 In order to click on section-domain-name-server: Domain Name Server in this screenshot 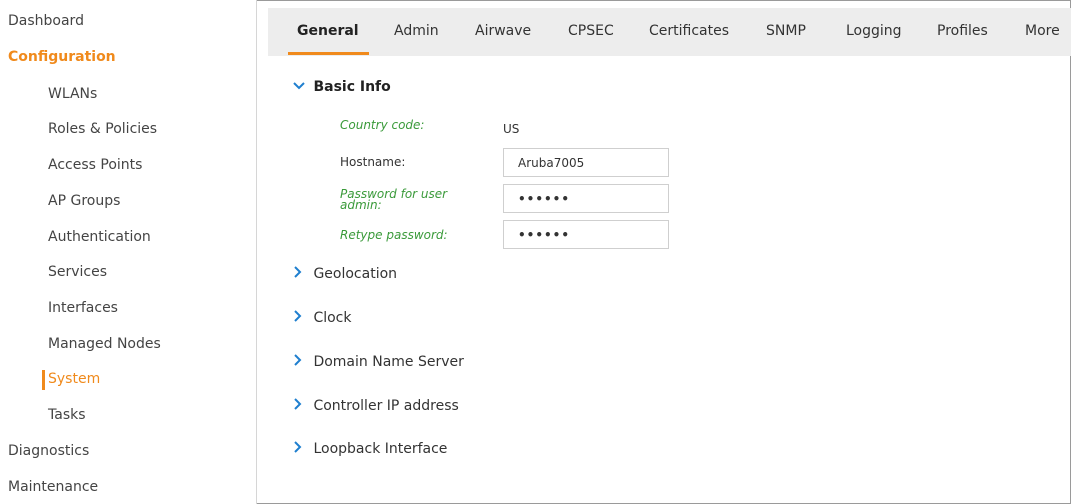, I will do `click(378, 362)`.